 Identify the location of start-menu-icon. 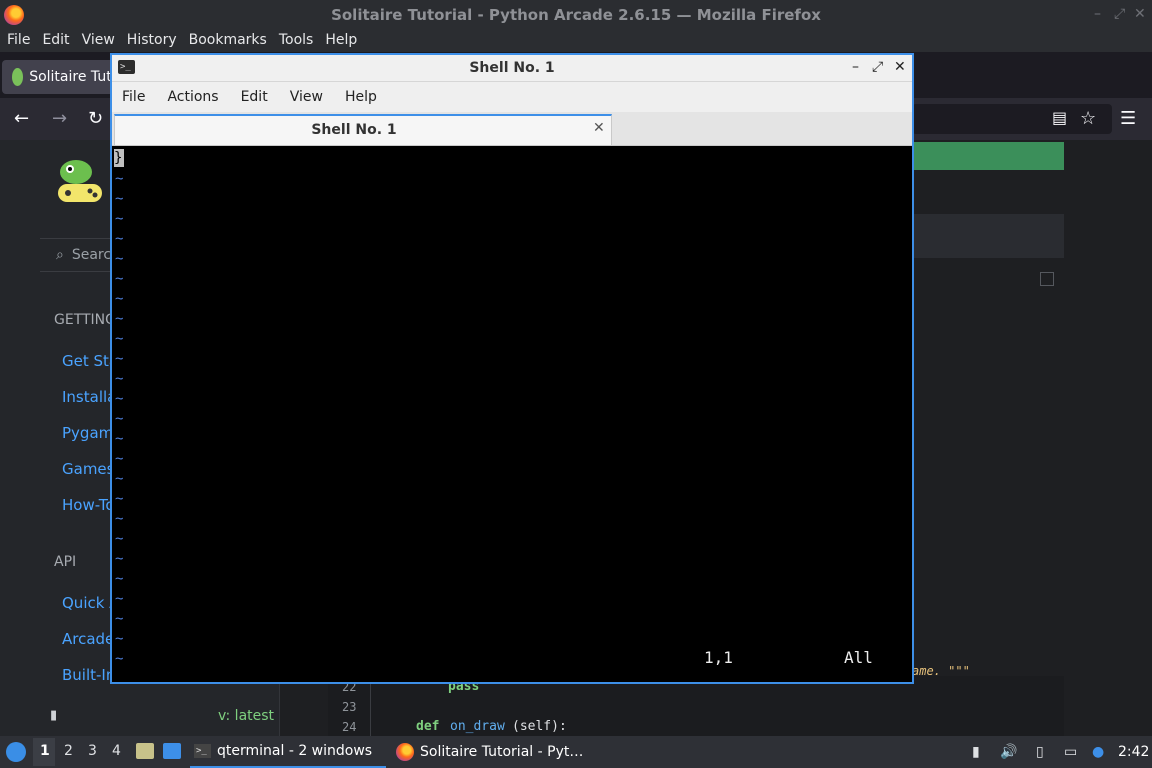
(16, 752).